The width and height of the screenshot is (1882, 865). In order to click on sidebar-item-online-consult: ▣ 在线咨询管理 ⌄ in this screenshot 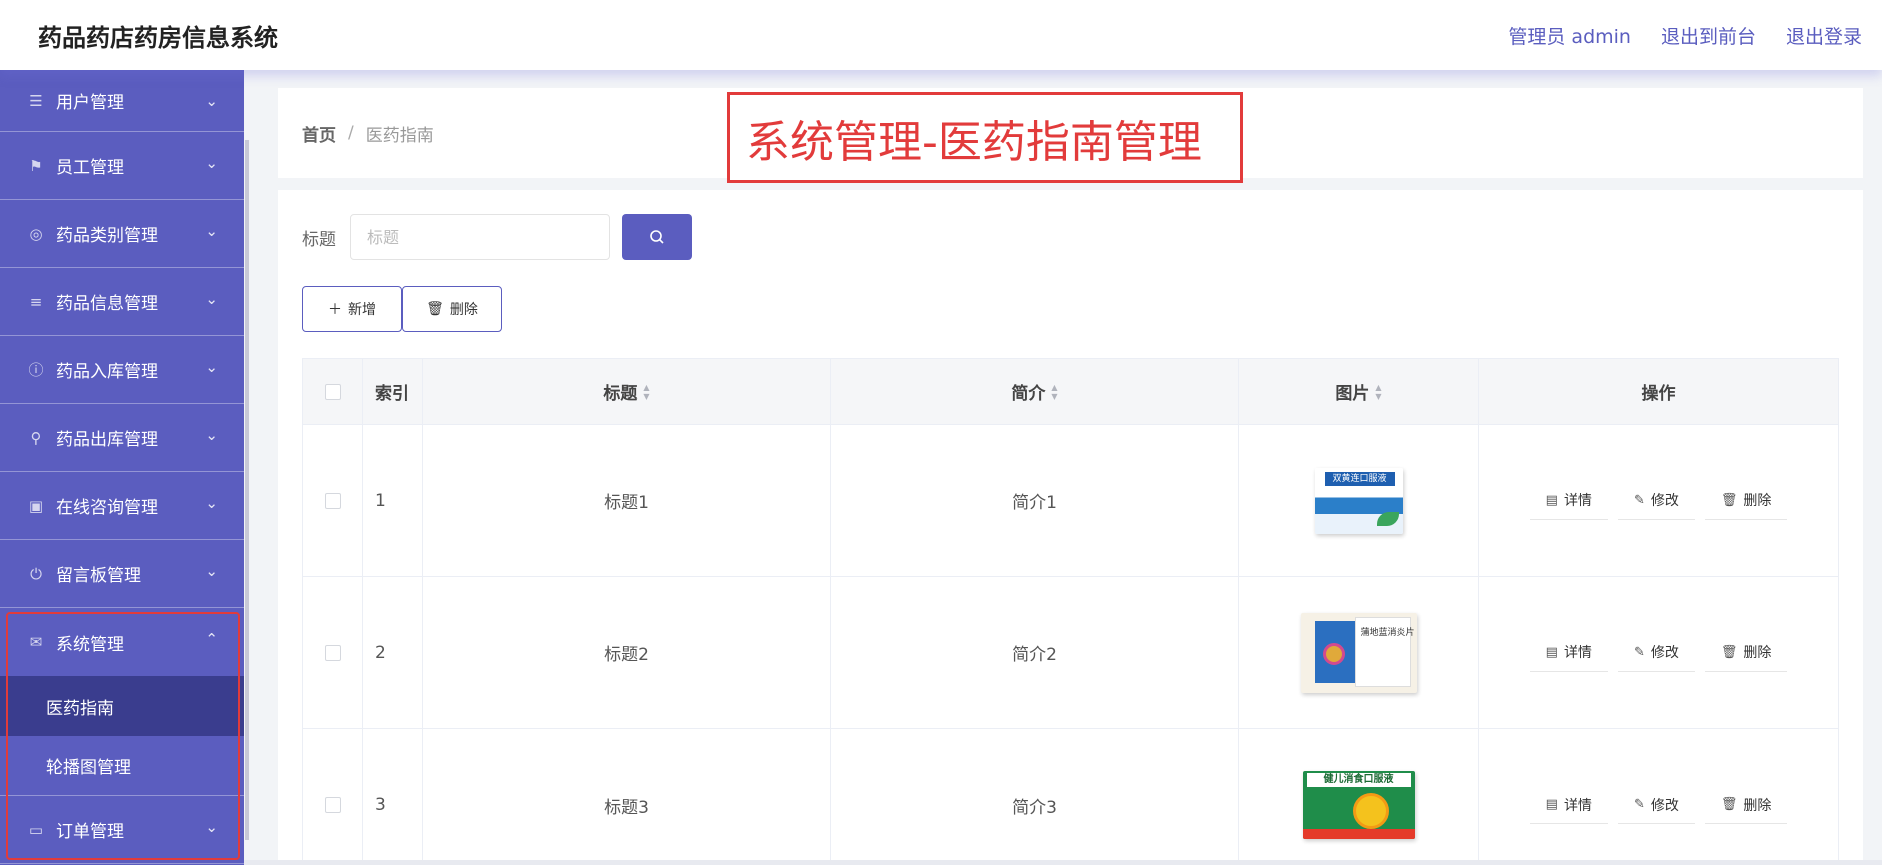, I will do `click(122, 506)`.